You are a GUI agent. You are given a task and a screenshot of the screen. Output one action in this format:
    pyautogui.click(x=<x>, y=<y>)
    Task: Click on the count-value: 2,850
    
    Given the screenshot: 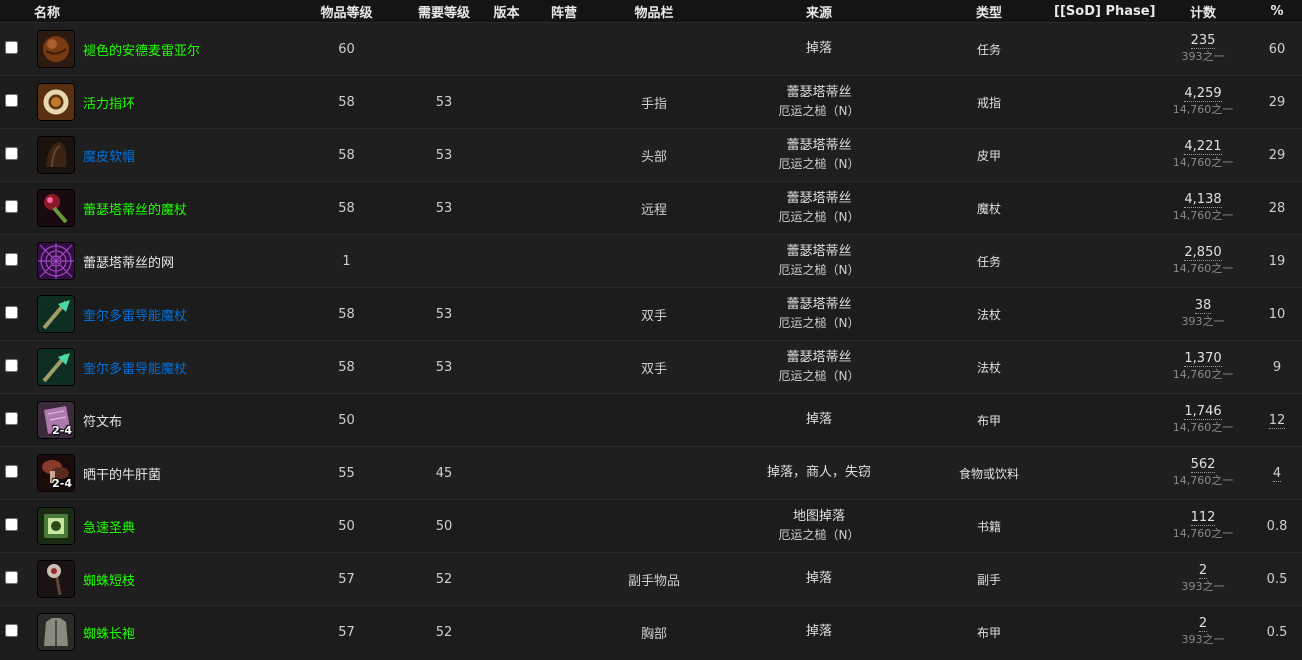 What is the action you would take?
    pyautogui.click(x=1203, y=253)
    